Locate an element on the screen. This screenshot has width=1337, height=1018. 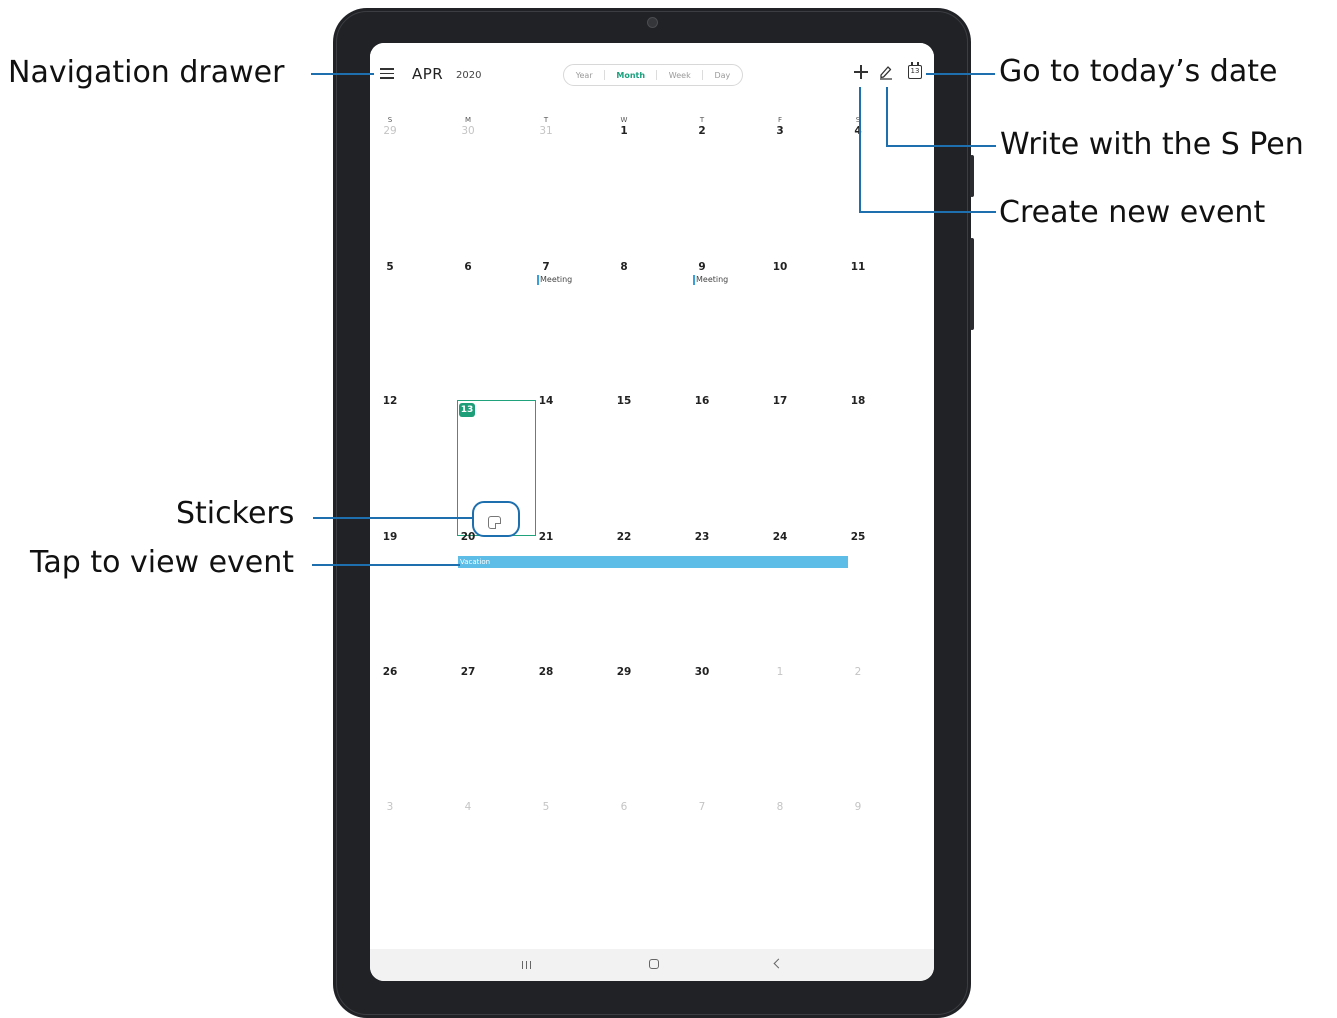
tab-week: Week is located at coordinates (680, 75).